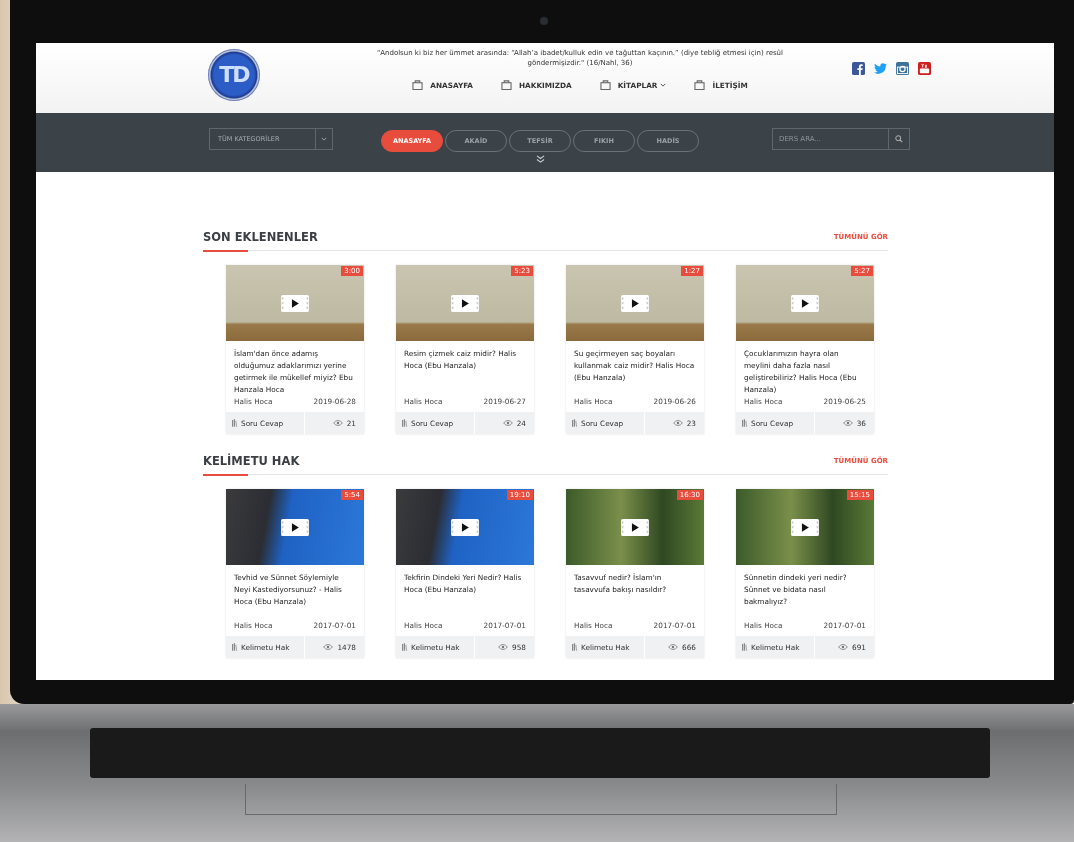  I want to click on instagram-icon, so click(902, 68).